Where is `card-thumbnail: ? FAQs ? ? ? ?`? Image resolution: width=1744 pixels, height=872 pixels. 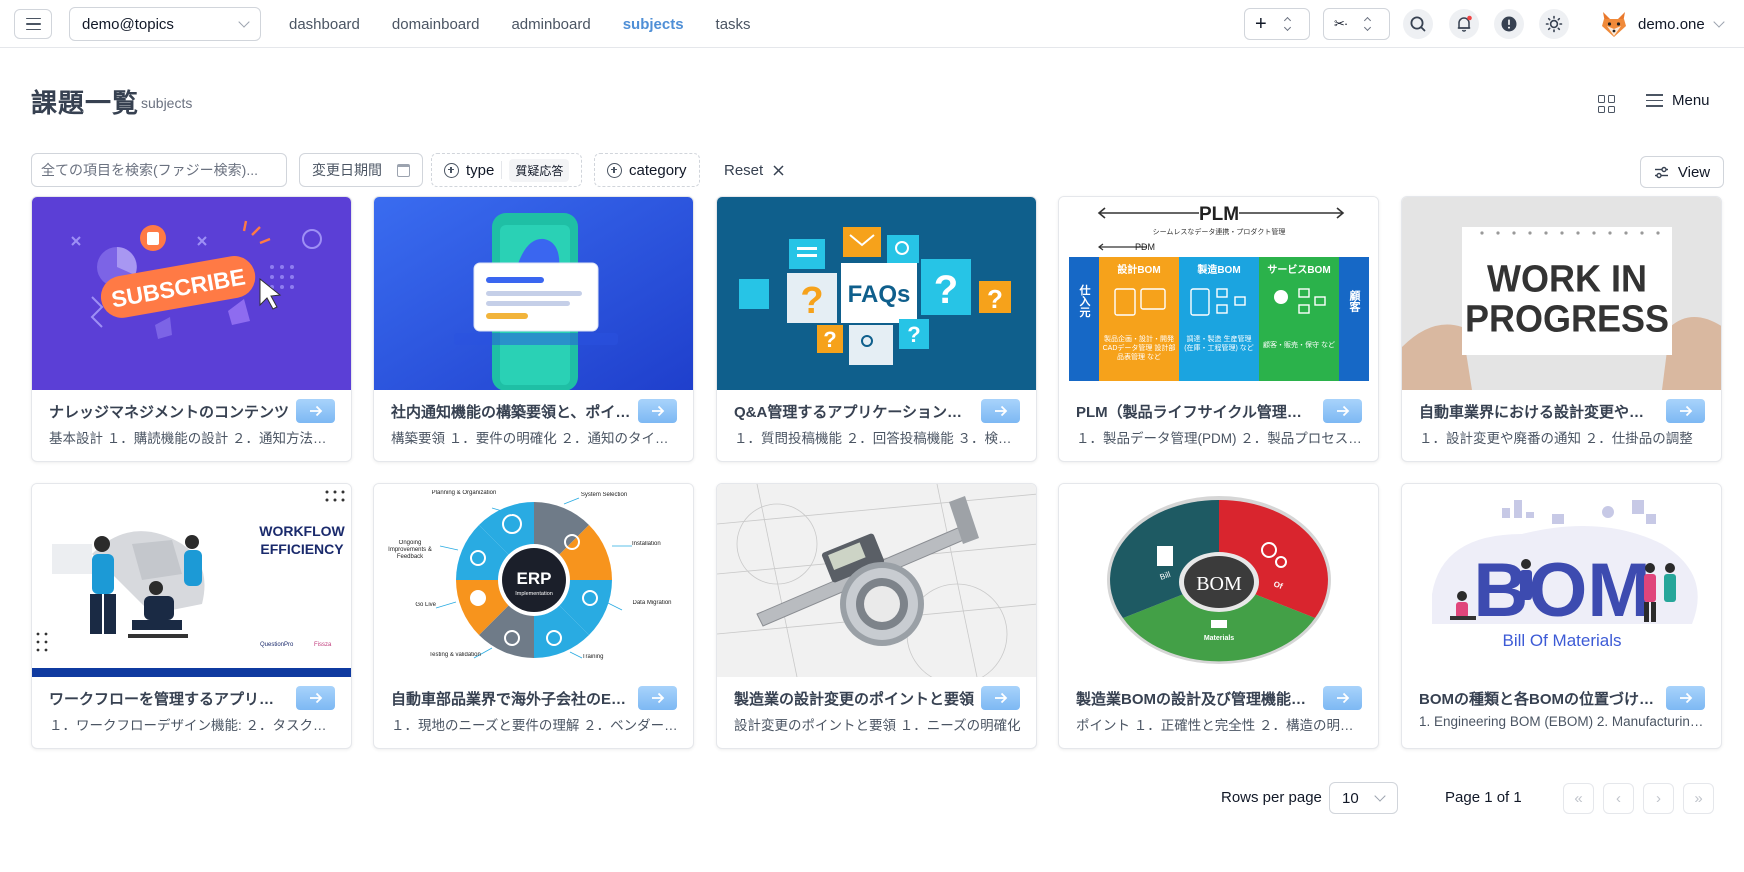
card-thumbnail: ? FAQs ? ? ? ? is located at coordinates (876, 293).